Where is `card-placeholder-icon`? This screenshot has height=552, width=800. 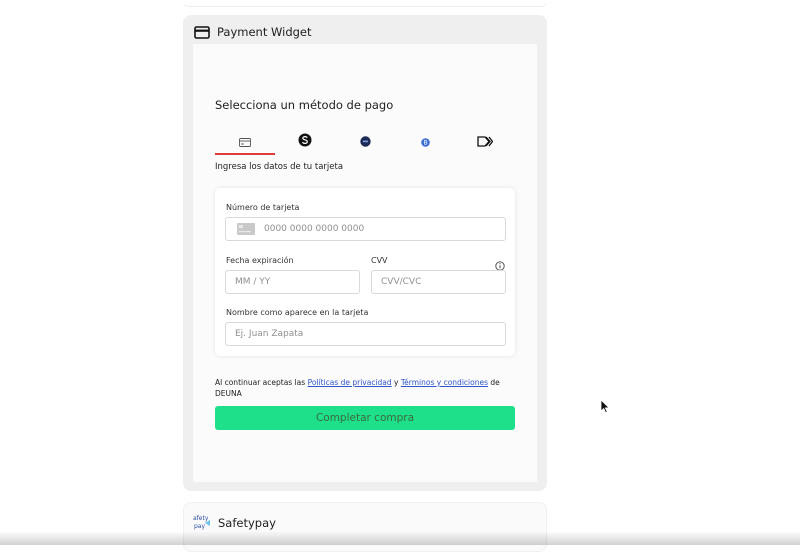
card-placeholder-icon is located at coordinates (246, 229).